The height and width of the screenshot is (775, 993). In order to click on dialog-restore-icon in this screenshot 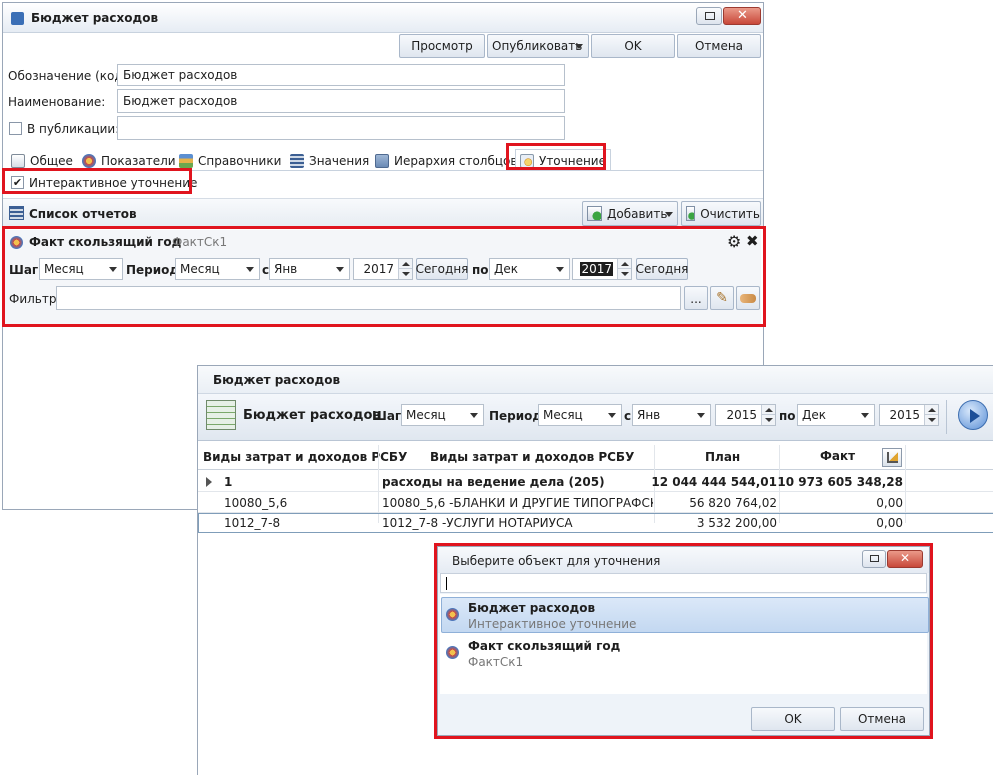, I will do `click(874, 558)`.